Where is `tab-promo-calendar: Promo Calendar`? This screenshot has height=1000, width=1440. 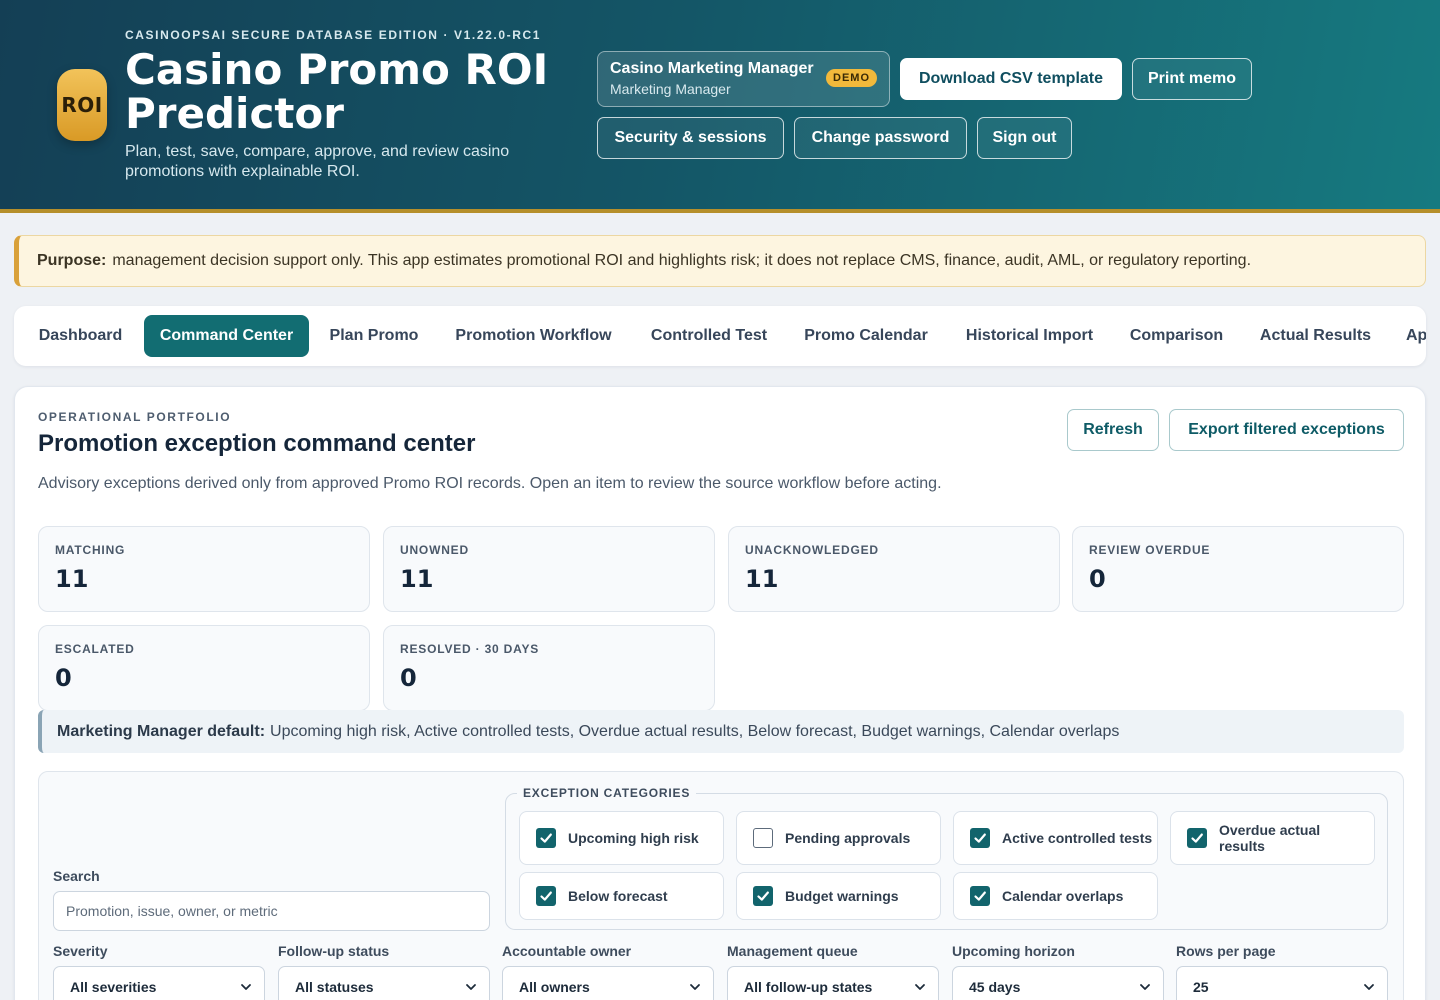
tab-promo-calendar: Promo Calendar is located at coordinates (866, 336).